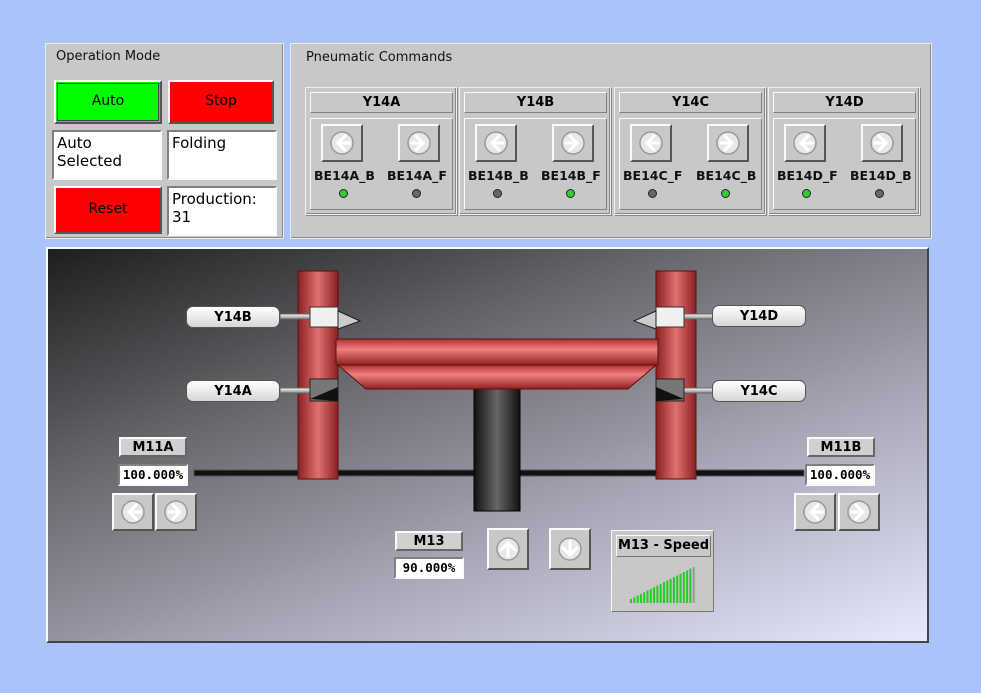 This screenshot has height=693, width=981. Describe the element at coordinates (844, 164) in the screenshot. I see `group-body-y14d: BE14D_F BE14D_B` at that location.